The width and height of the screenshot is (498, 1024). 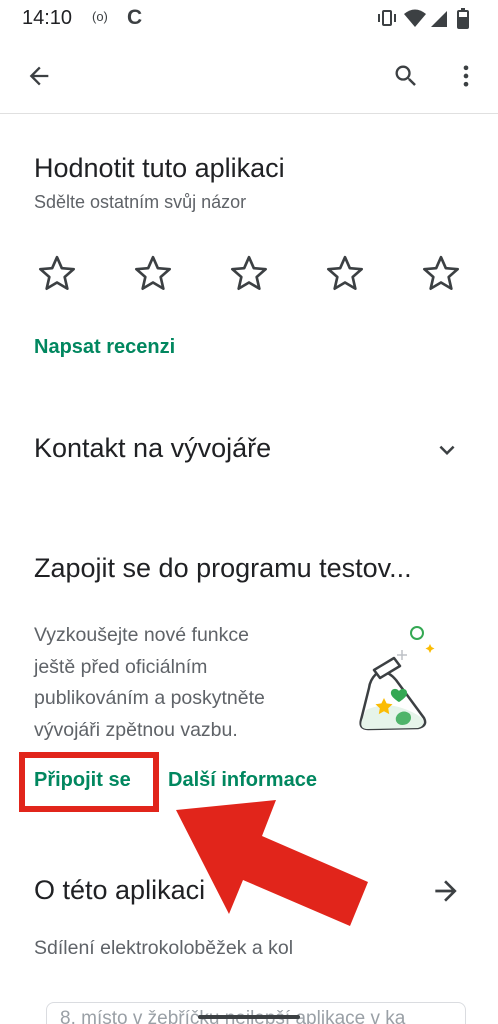 I want to click on arrow-left-icon, so click(x=39, y=76).